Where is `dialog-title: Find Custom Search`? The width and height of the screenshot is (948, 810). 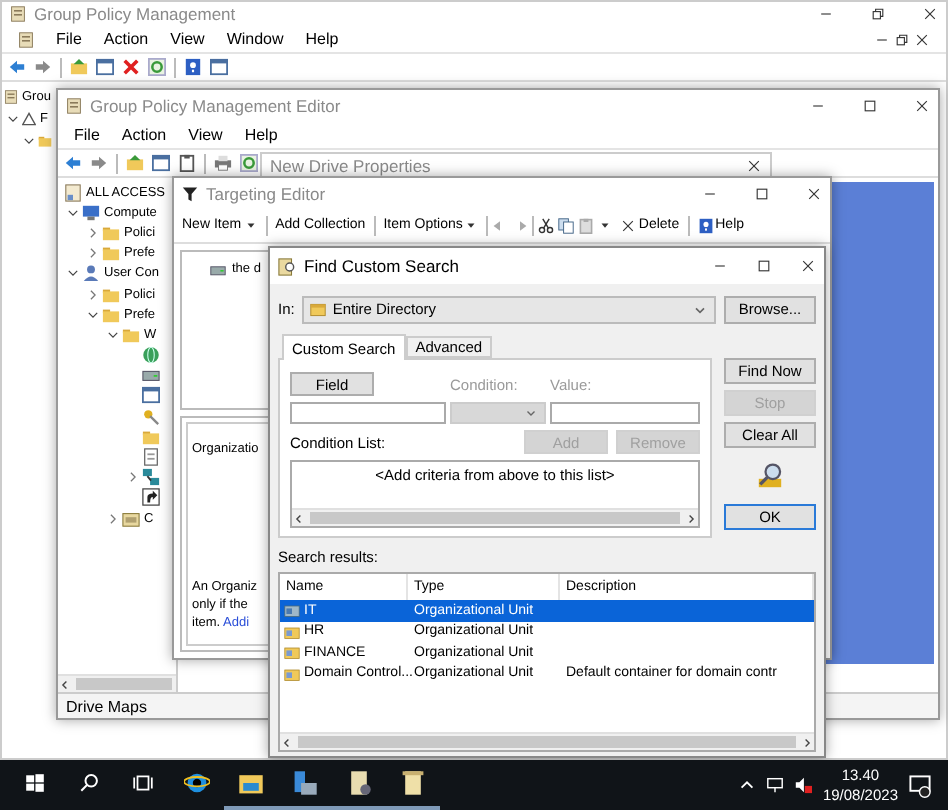 dialog-title: Find Custom Search is located at coordinates (382, 266).